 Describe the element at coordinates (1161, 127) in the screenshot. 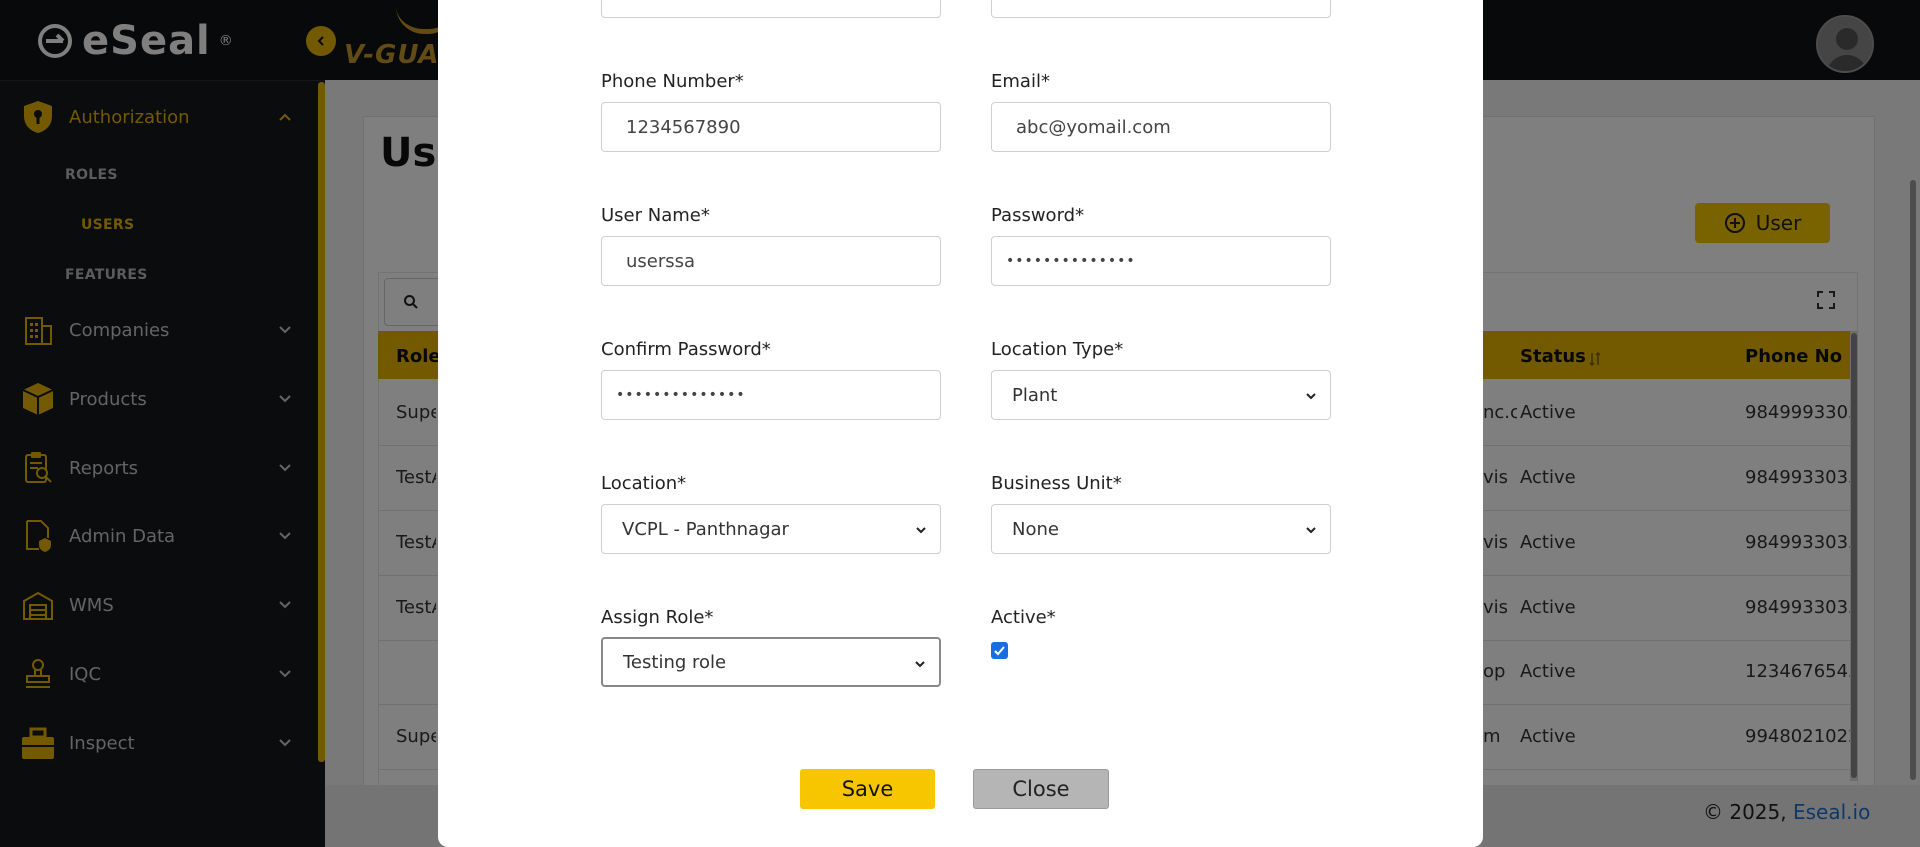

I see `email-field: abc@yomail.com` at that location.